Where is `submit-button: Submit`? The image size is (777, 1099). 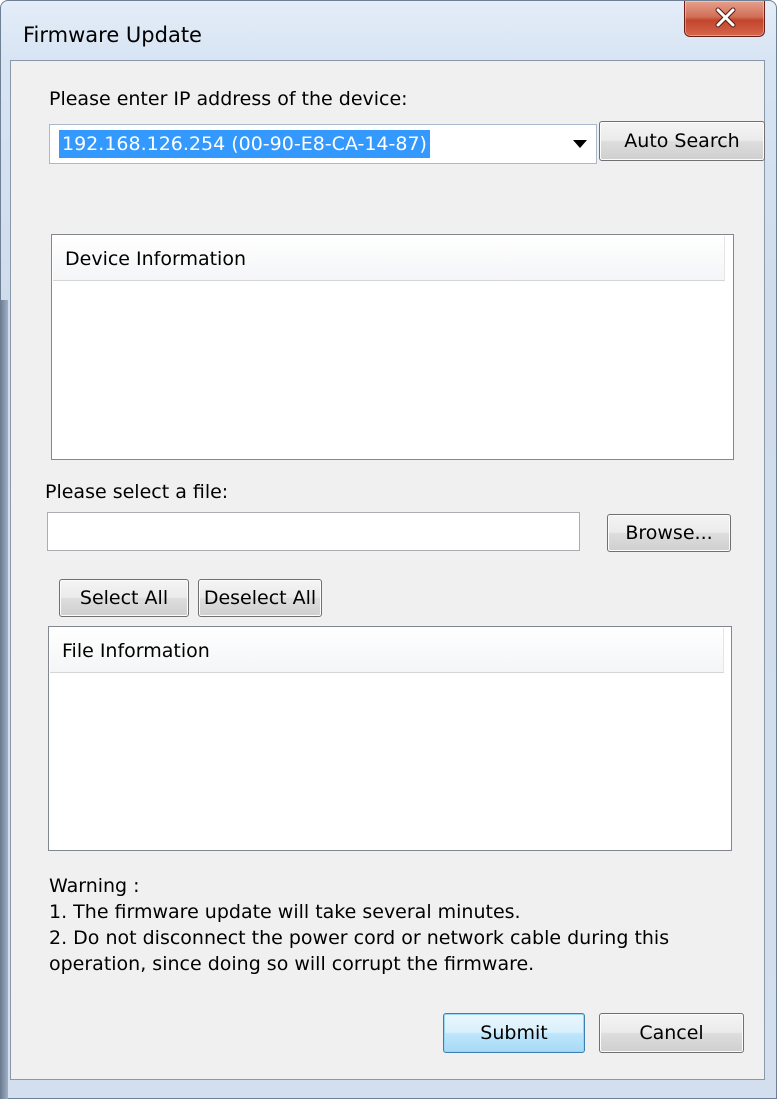 submit-button: Submit is located at coordinates (514, 1033).